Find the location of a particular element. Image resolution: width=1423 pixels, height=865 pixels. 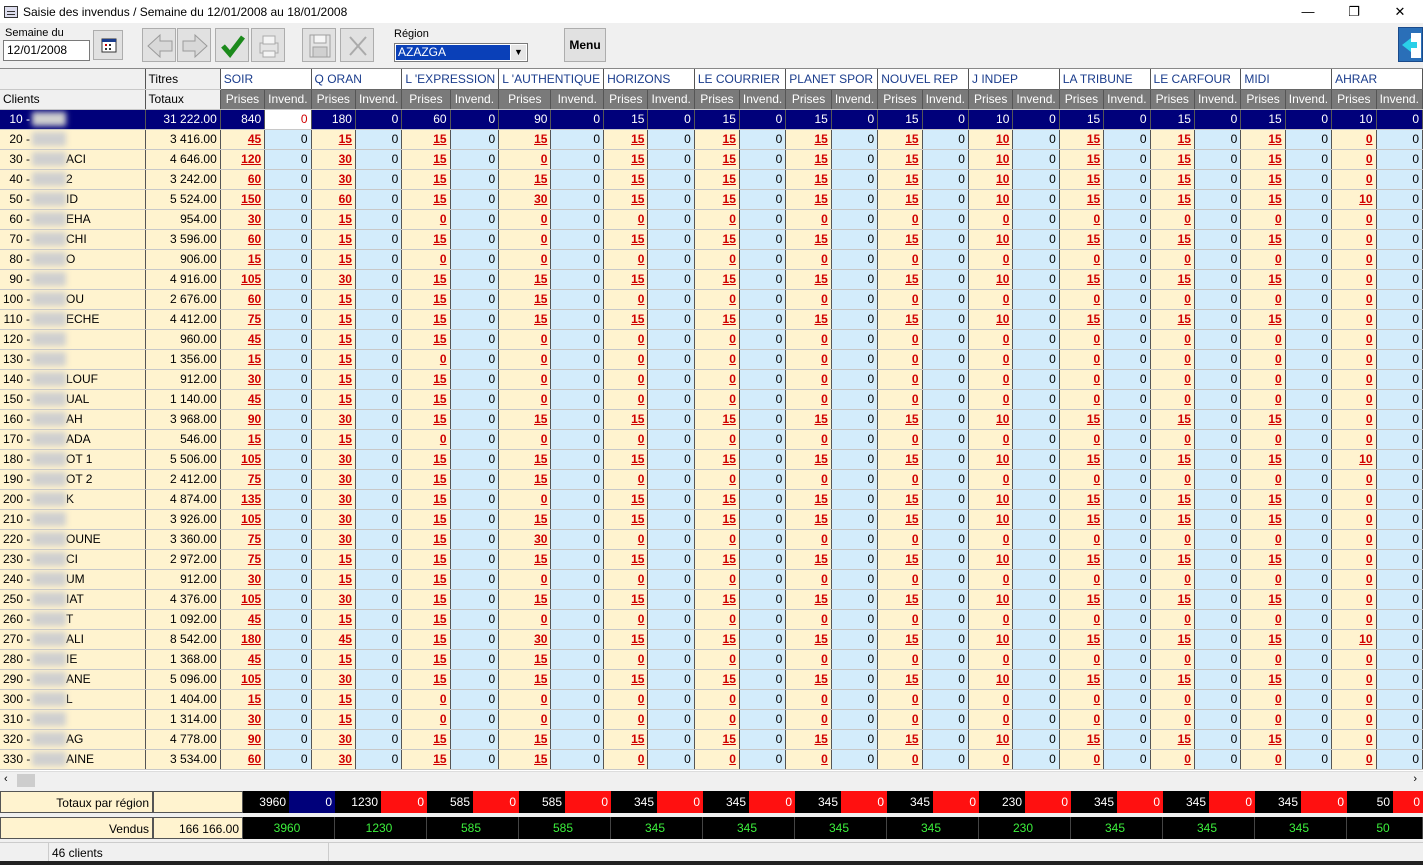

client-cell: 30 - ACI is located at coordinates (73, 159).